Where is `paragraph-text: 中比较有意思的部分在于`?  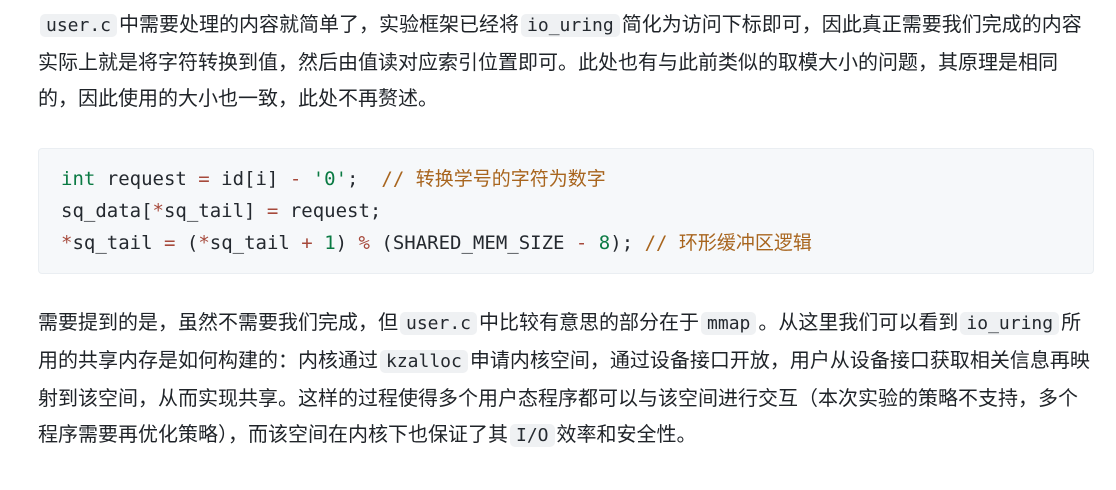 paragraph-text: 中比较有意思的部分在于 is located at coordinates (589, 322).